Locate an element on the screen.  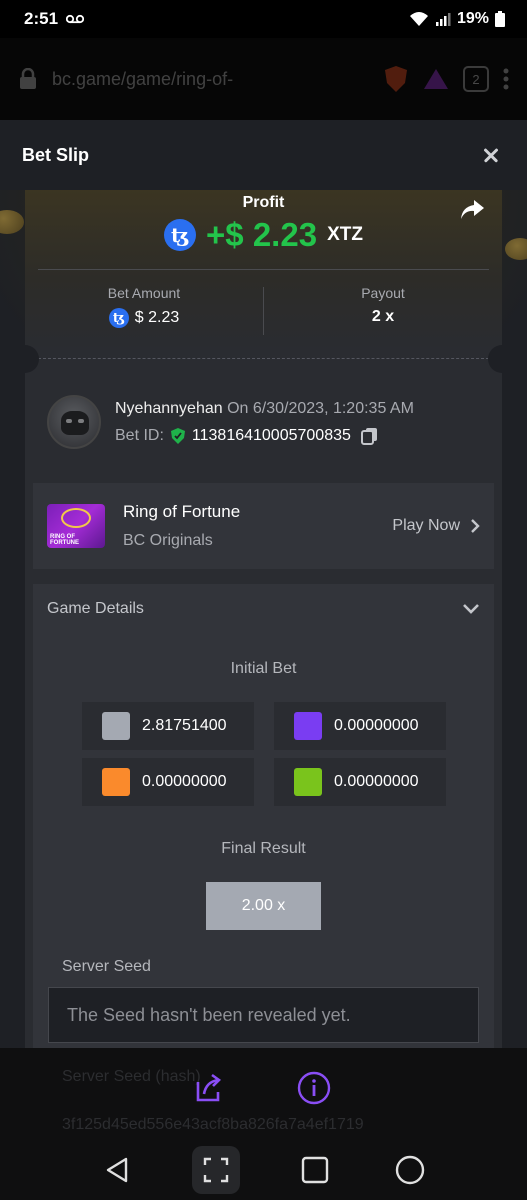
game-details-title: Game Details is located at coordinates (95, 608).